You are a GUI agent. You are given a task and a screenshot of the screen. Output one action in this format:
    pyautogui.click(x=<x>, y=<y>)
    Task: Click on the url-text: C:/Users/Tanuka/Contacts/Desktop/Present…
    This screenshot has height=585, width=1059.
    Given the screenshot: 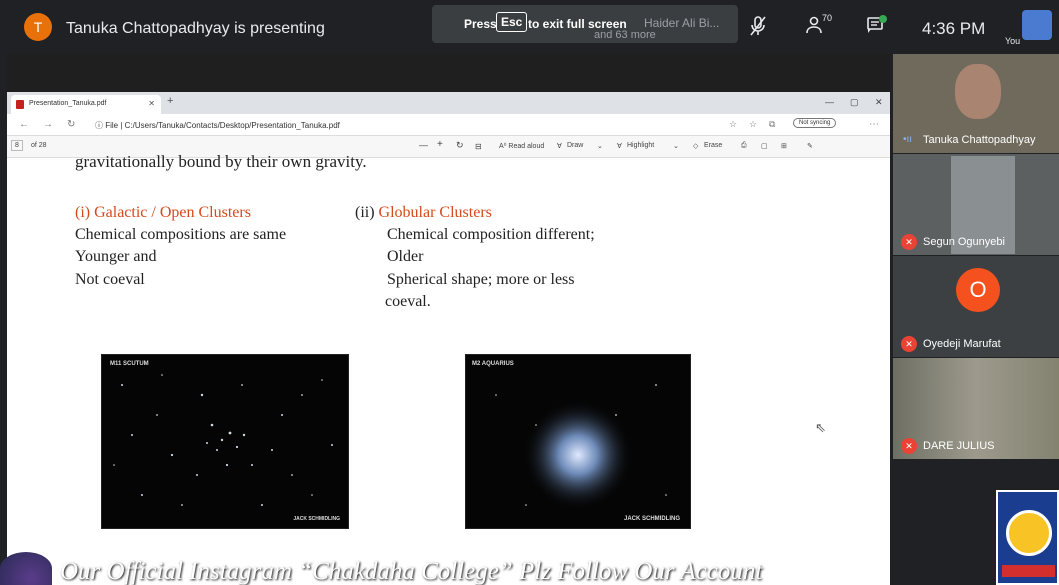 What is the action you would take?
    pyautogui.click(x=232, y=125)
    